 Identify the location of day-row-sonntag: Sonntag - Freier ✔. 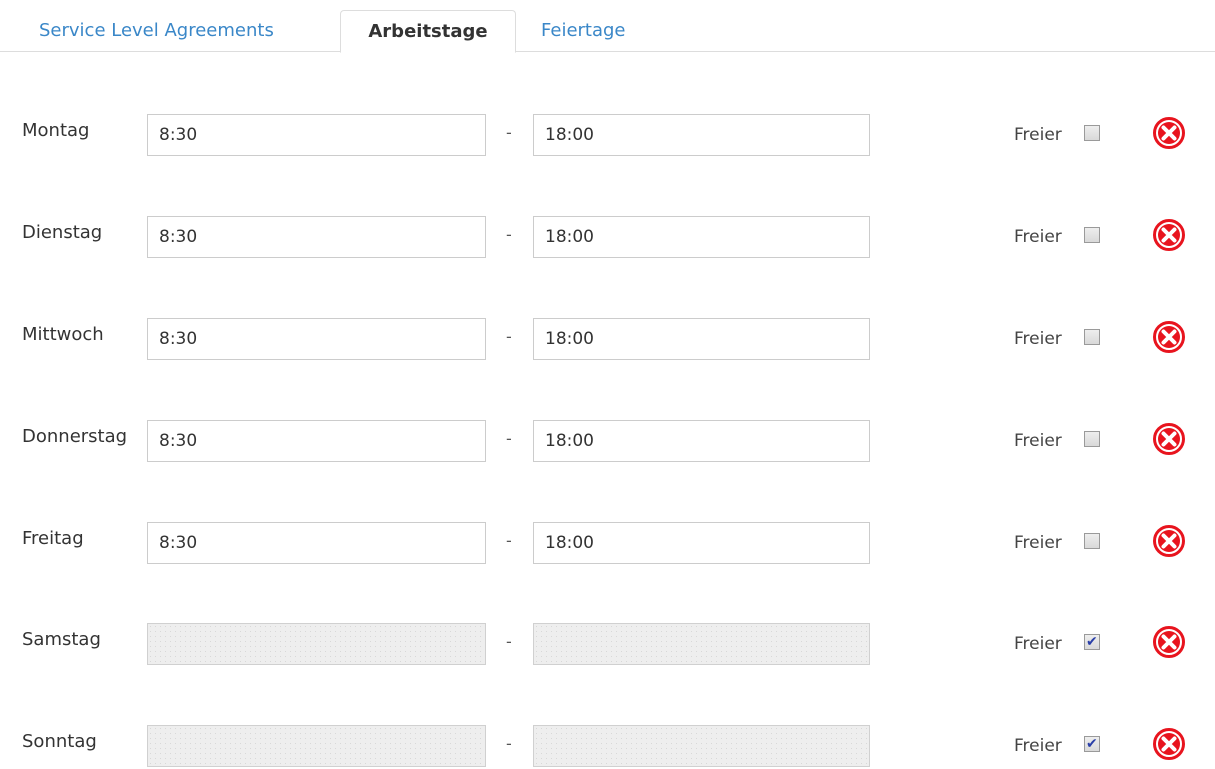
(607, 747).